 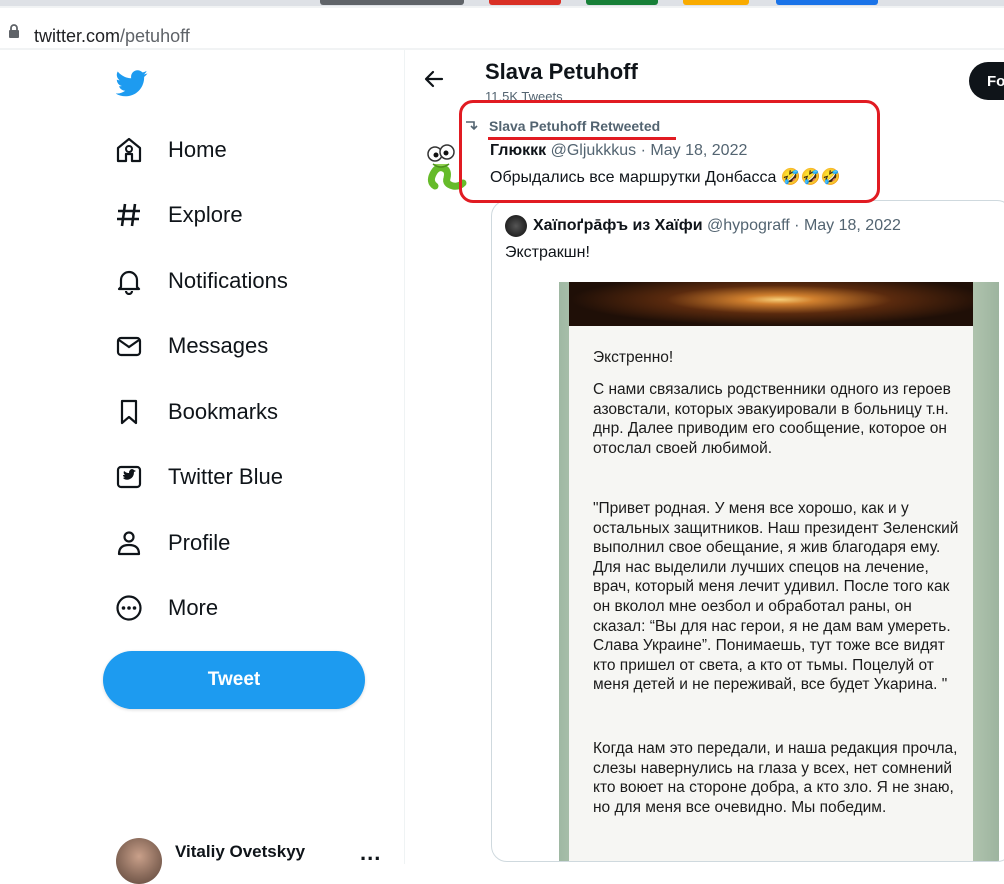 What do you see at coordinates (218, 345) in the screenshot?
I see `nav-messages-label: Messages` at bounding box center [218, 345].